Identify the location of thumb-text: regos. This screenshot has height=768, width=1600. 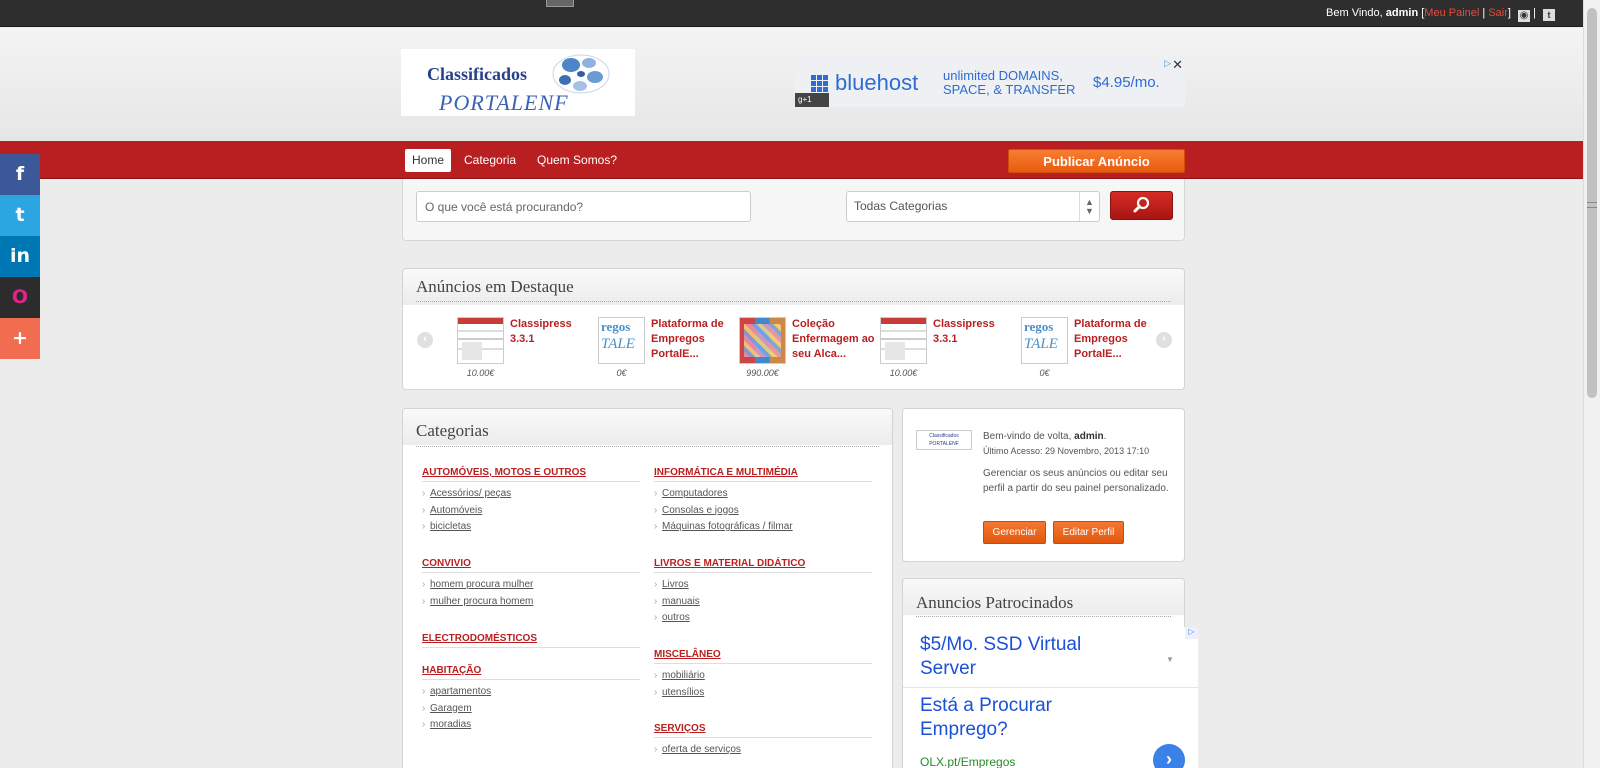
(616, 326).